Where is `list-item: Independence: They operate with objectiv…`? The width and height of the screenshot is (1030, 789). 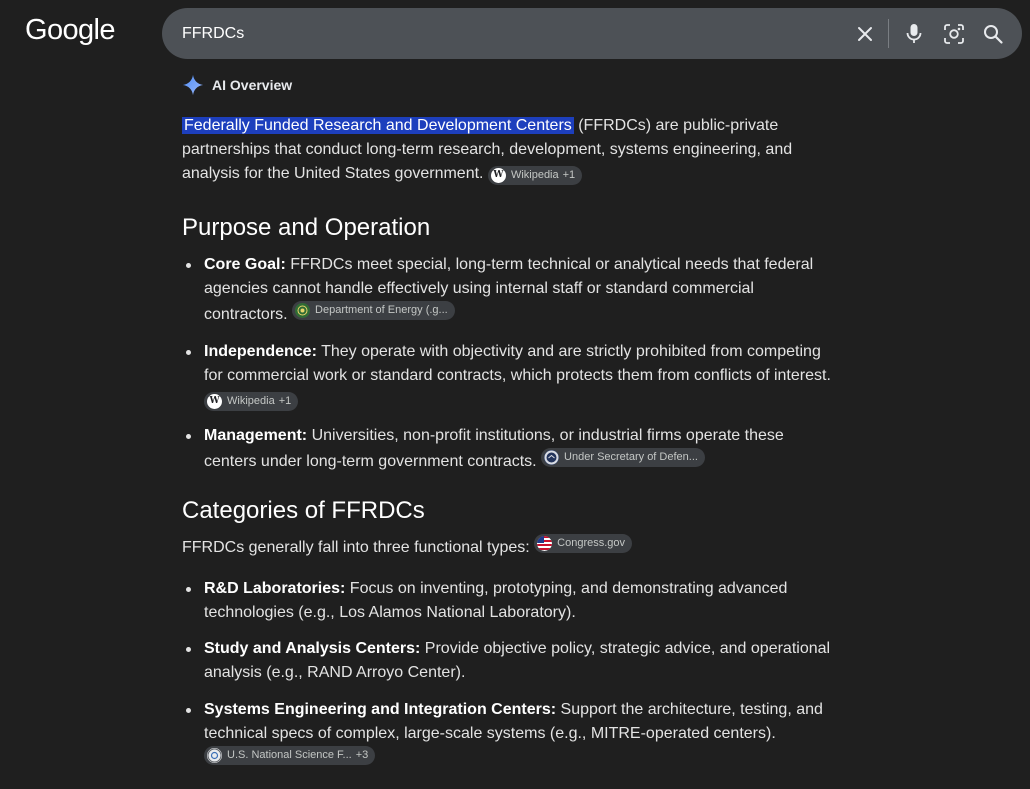 list-item: Independence: They operate with objectiv… is located at coordinates (507, 376).